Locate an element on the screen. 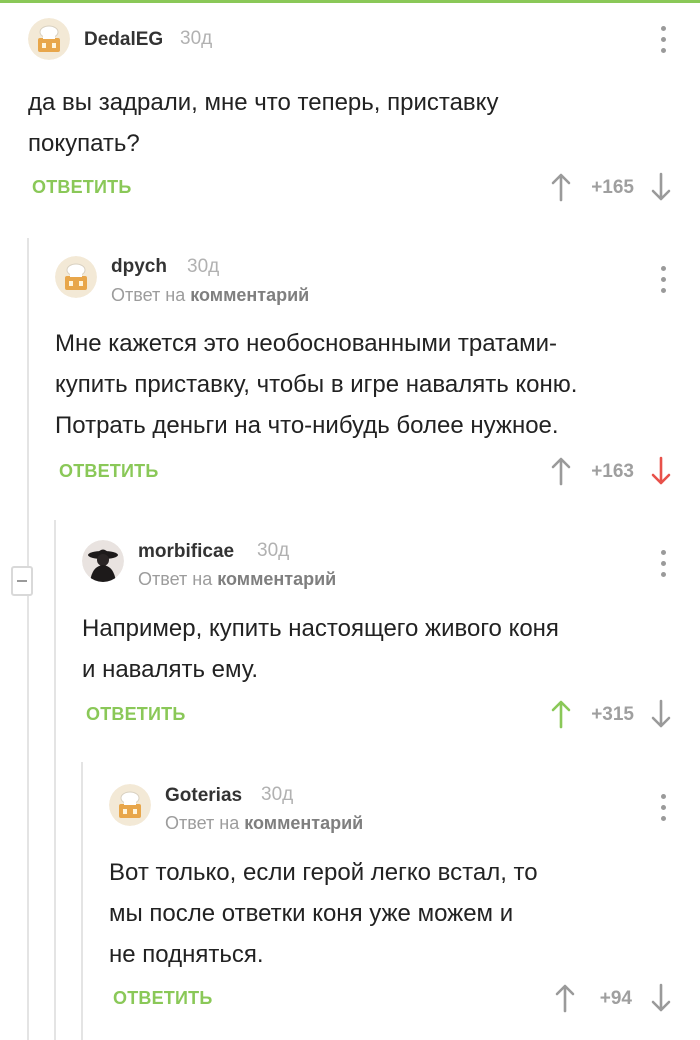 Image resolution: width=700 pixels, height=1040 pixels. minus-icon is located at coordinates (22, 581).